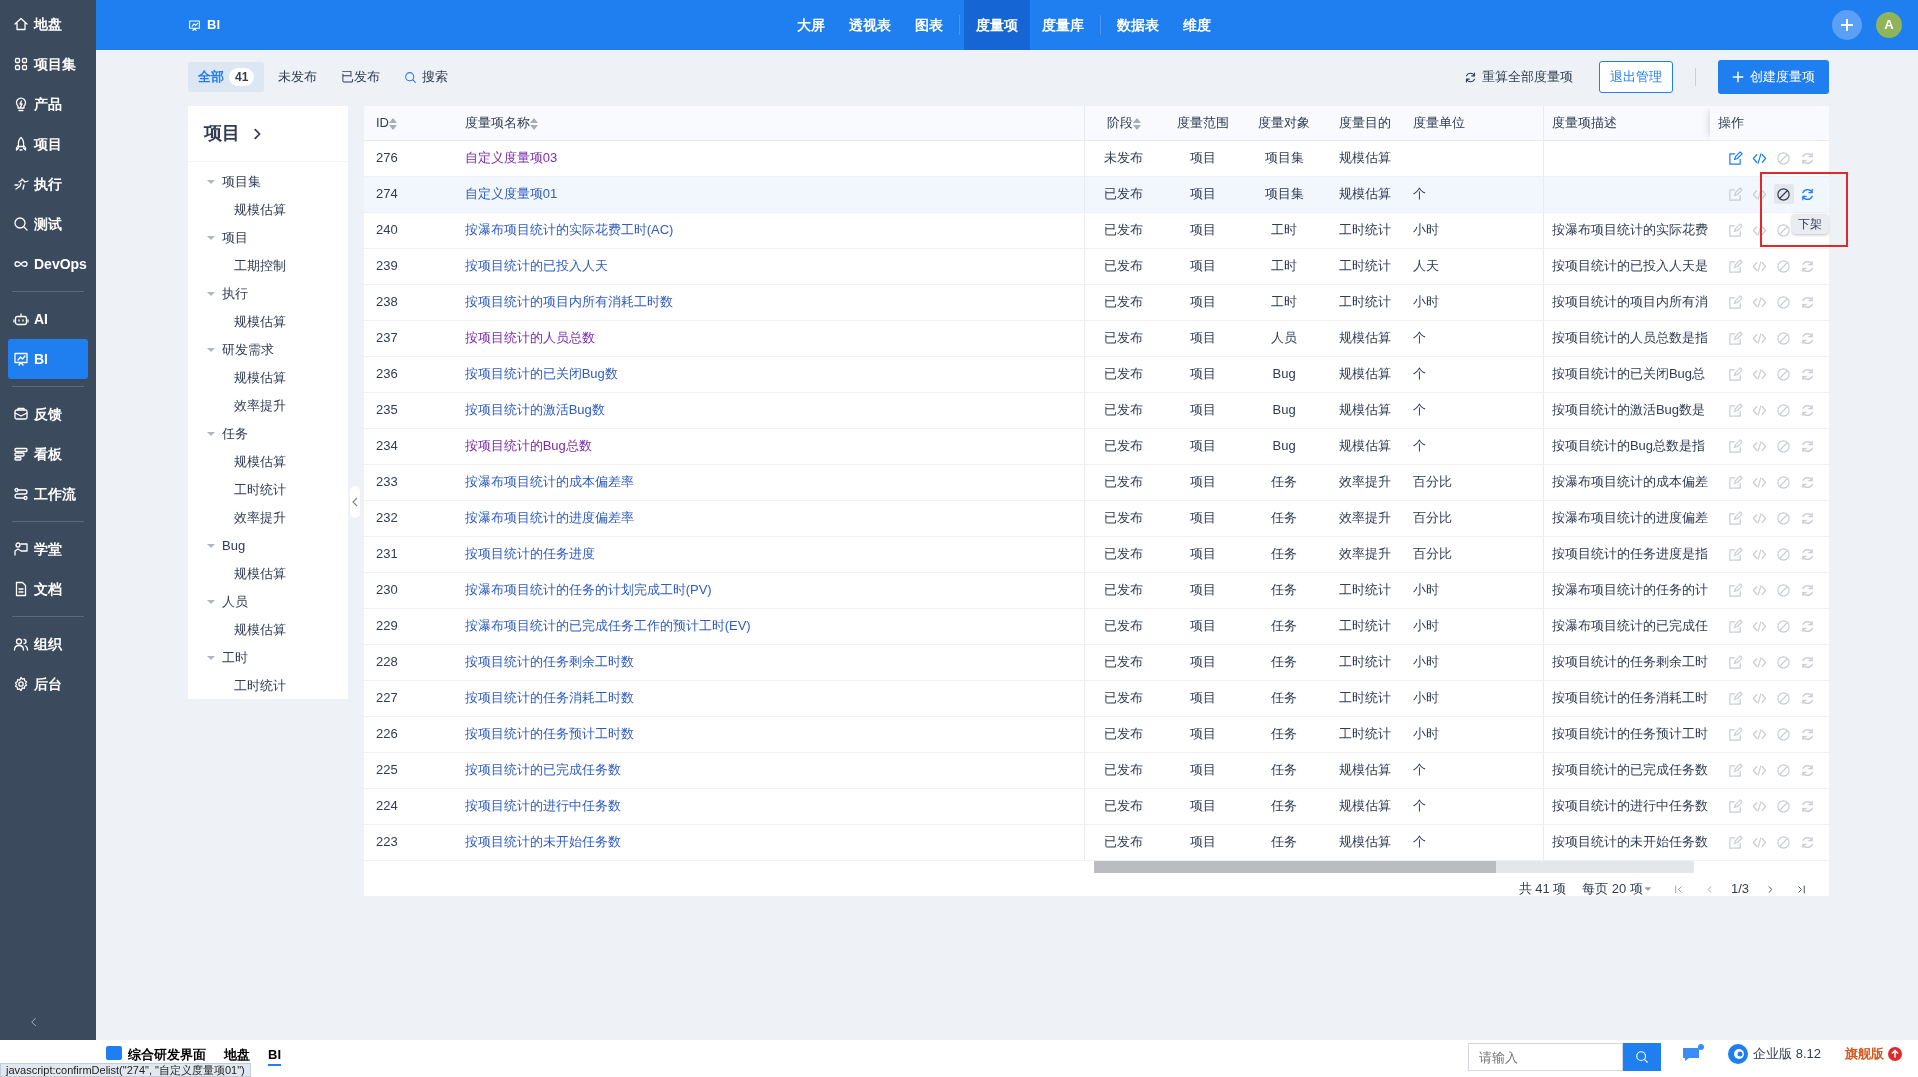 Image resolution: width=1918 pixels, height=1077 pixels. Describe the element at coordinates (1426, 626) in the screenshot. I see `unit-cell: 小时` at that location.